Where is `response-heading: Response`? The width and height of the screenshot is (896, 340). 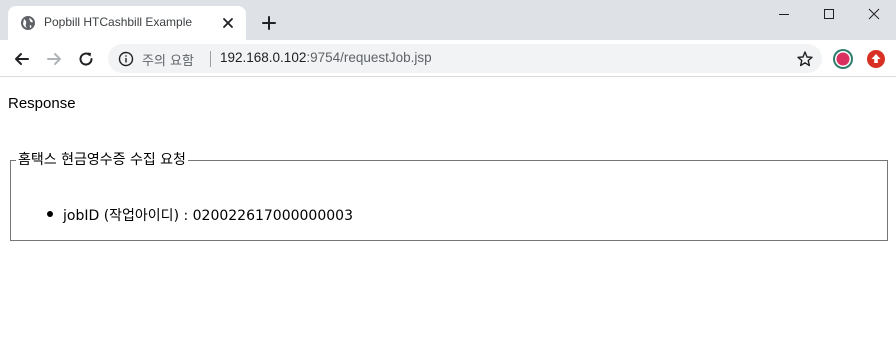
response-heading: Response is located at coordinates (42, 103).